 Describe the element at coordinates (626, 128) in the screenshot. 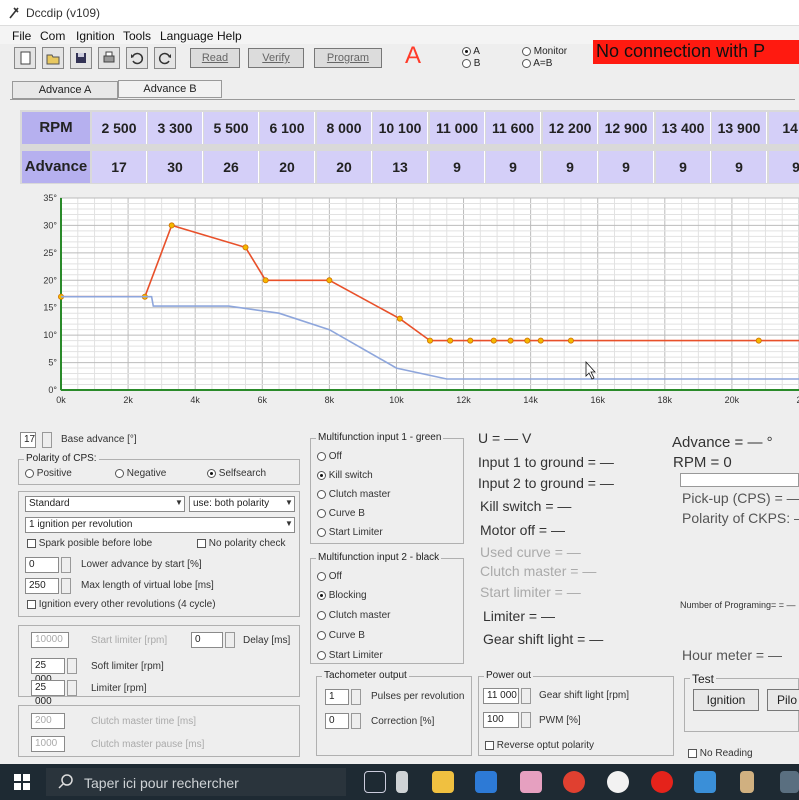

I see `rpm-cell: 12 900` at that location.